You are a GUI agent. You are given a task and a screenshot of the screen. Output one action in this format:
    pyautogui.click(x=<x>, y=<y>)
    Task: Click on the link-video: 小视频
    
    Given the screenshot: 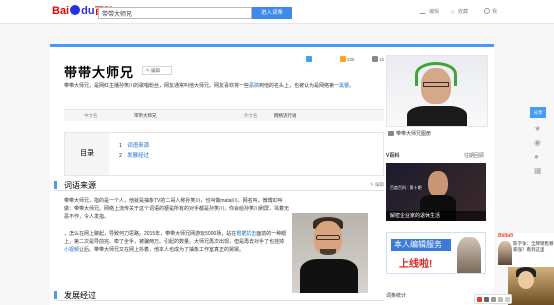 What is the action you would take?
    pyautogui.click(x=71, y=250)
    